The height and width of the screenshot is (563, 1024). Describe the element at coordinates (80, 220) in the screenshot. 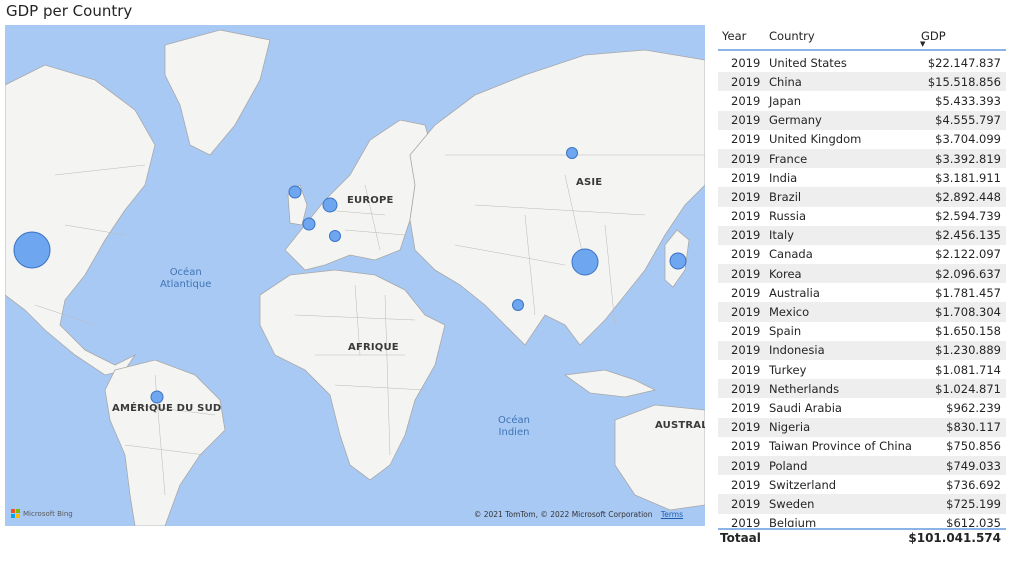

I see `land-north-america` at that location.